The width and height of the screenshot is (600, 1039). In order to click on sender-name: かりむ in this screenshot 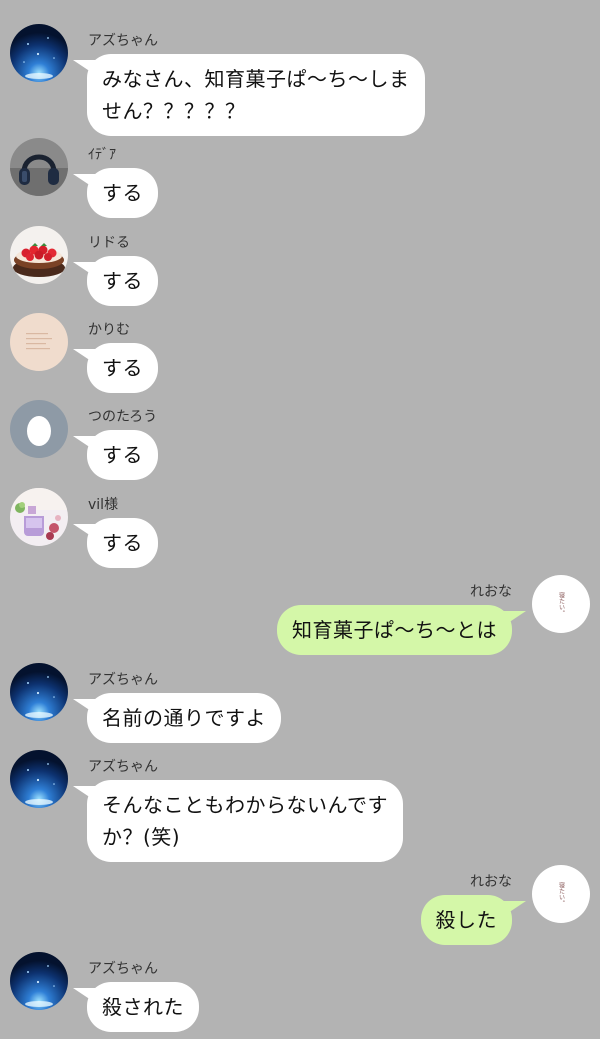, I will do `click(109, 330)`.